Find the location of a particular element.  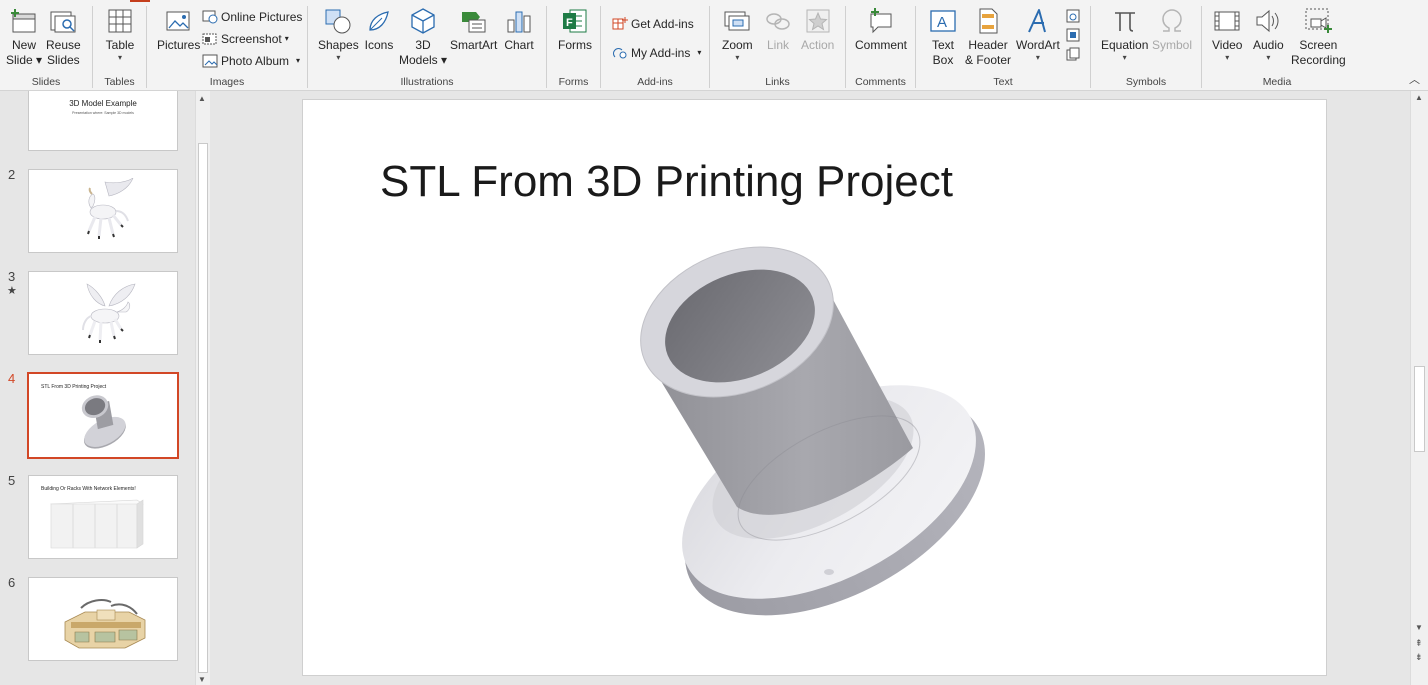

new-slide-button: New Slide ▾ is located at coordinates (24, 37).